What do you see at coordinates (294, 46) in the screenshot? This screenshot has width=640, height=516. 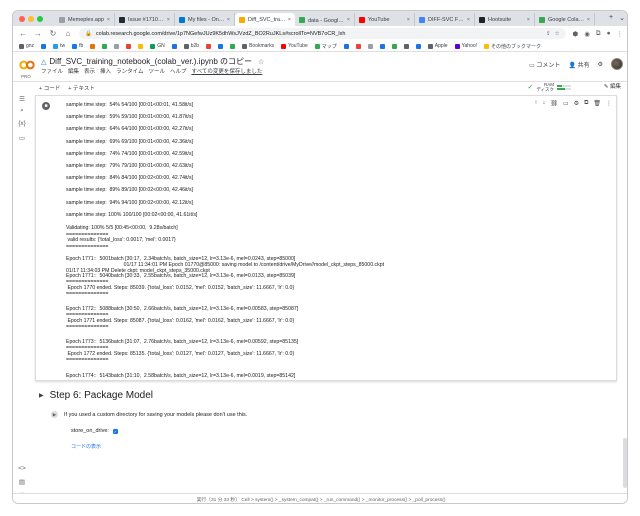 I see `bookmark-item: YouTube` at bounding box center [294, 46].